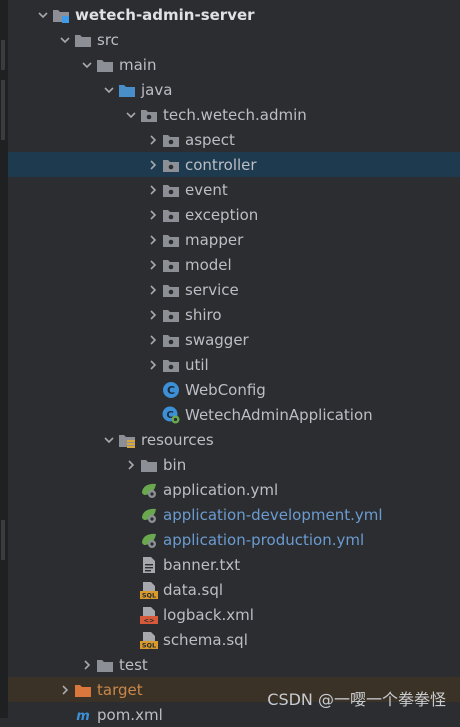 Image resolution: width=460 pixels, height=727 pixels. Describe the element at coordinates (203, 314) in the screenshot. I see `tree-item-label: shiro` at that location.